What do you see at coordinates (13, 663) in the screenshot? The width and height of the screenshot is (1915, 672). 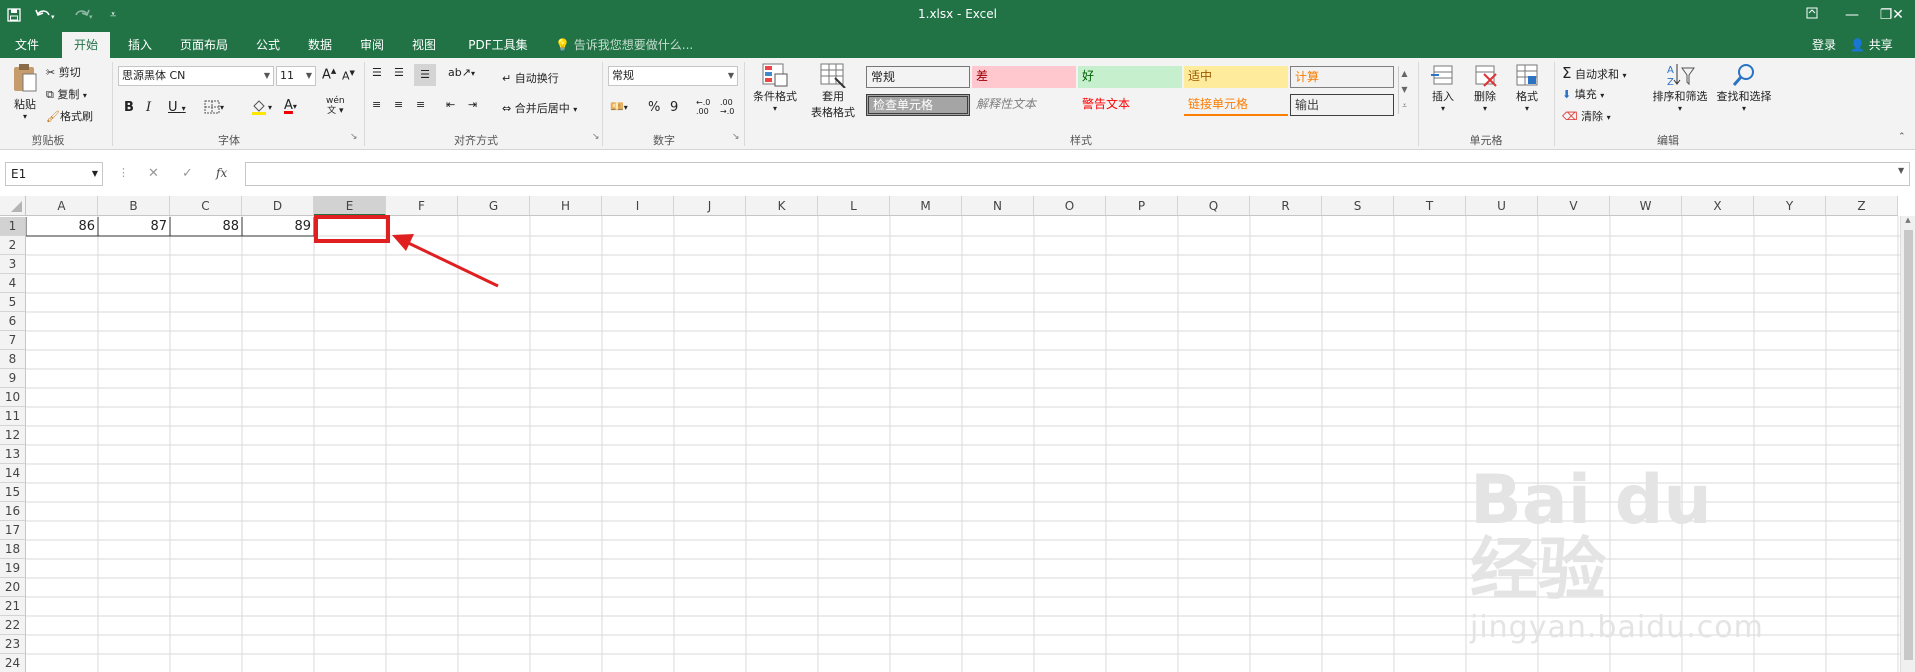 I see `row-header-24: 24` at bounding box center [13, 663].